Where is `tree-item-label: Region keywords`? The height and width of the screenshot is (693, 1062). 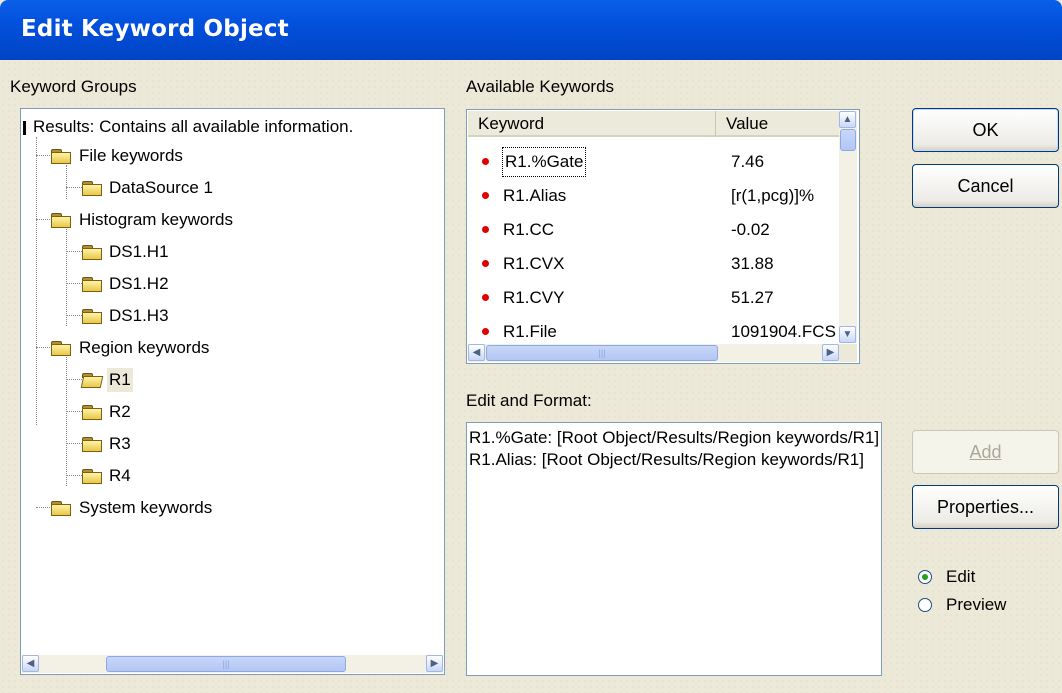 tree-item-label: Region keywords is located at coordinates (144, 347).